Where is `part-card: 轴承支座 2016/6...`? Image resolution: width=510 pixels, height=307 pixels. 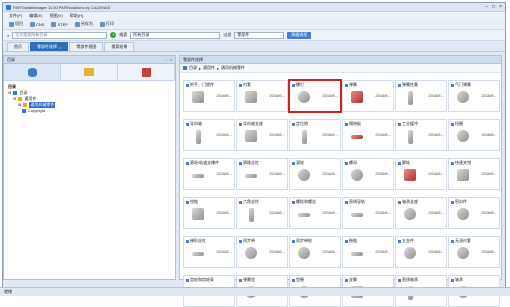
part-card: 轴承支座 2016/6... is located at coordinates (421, 213).